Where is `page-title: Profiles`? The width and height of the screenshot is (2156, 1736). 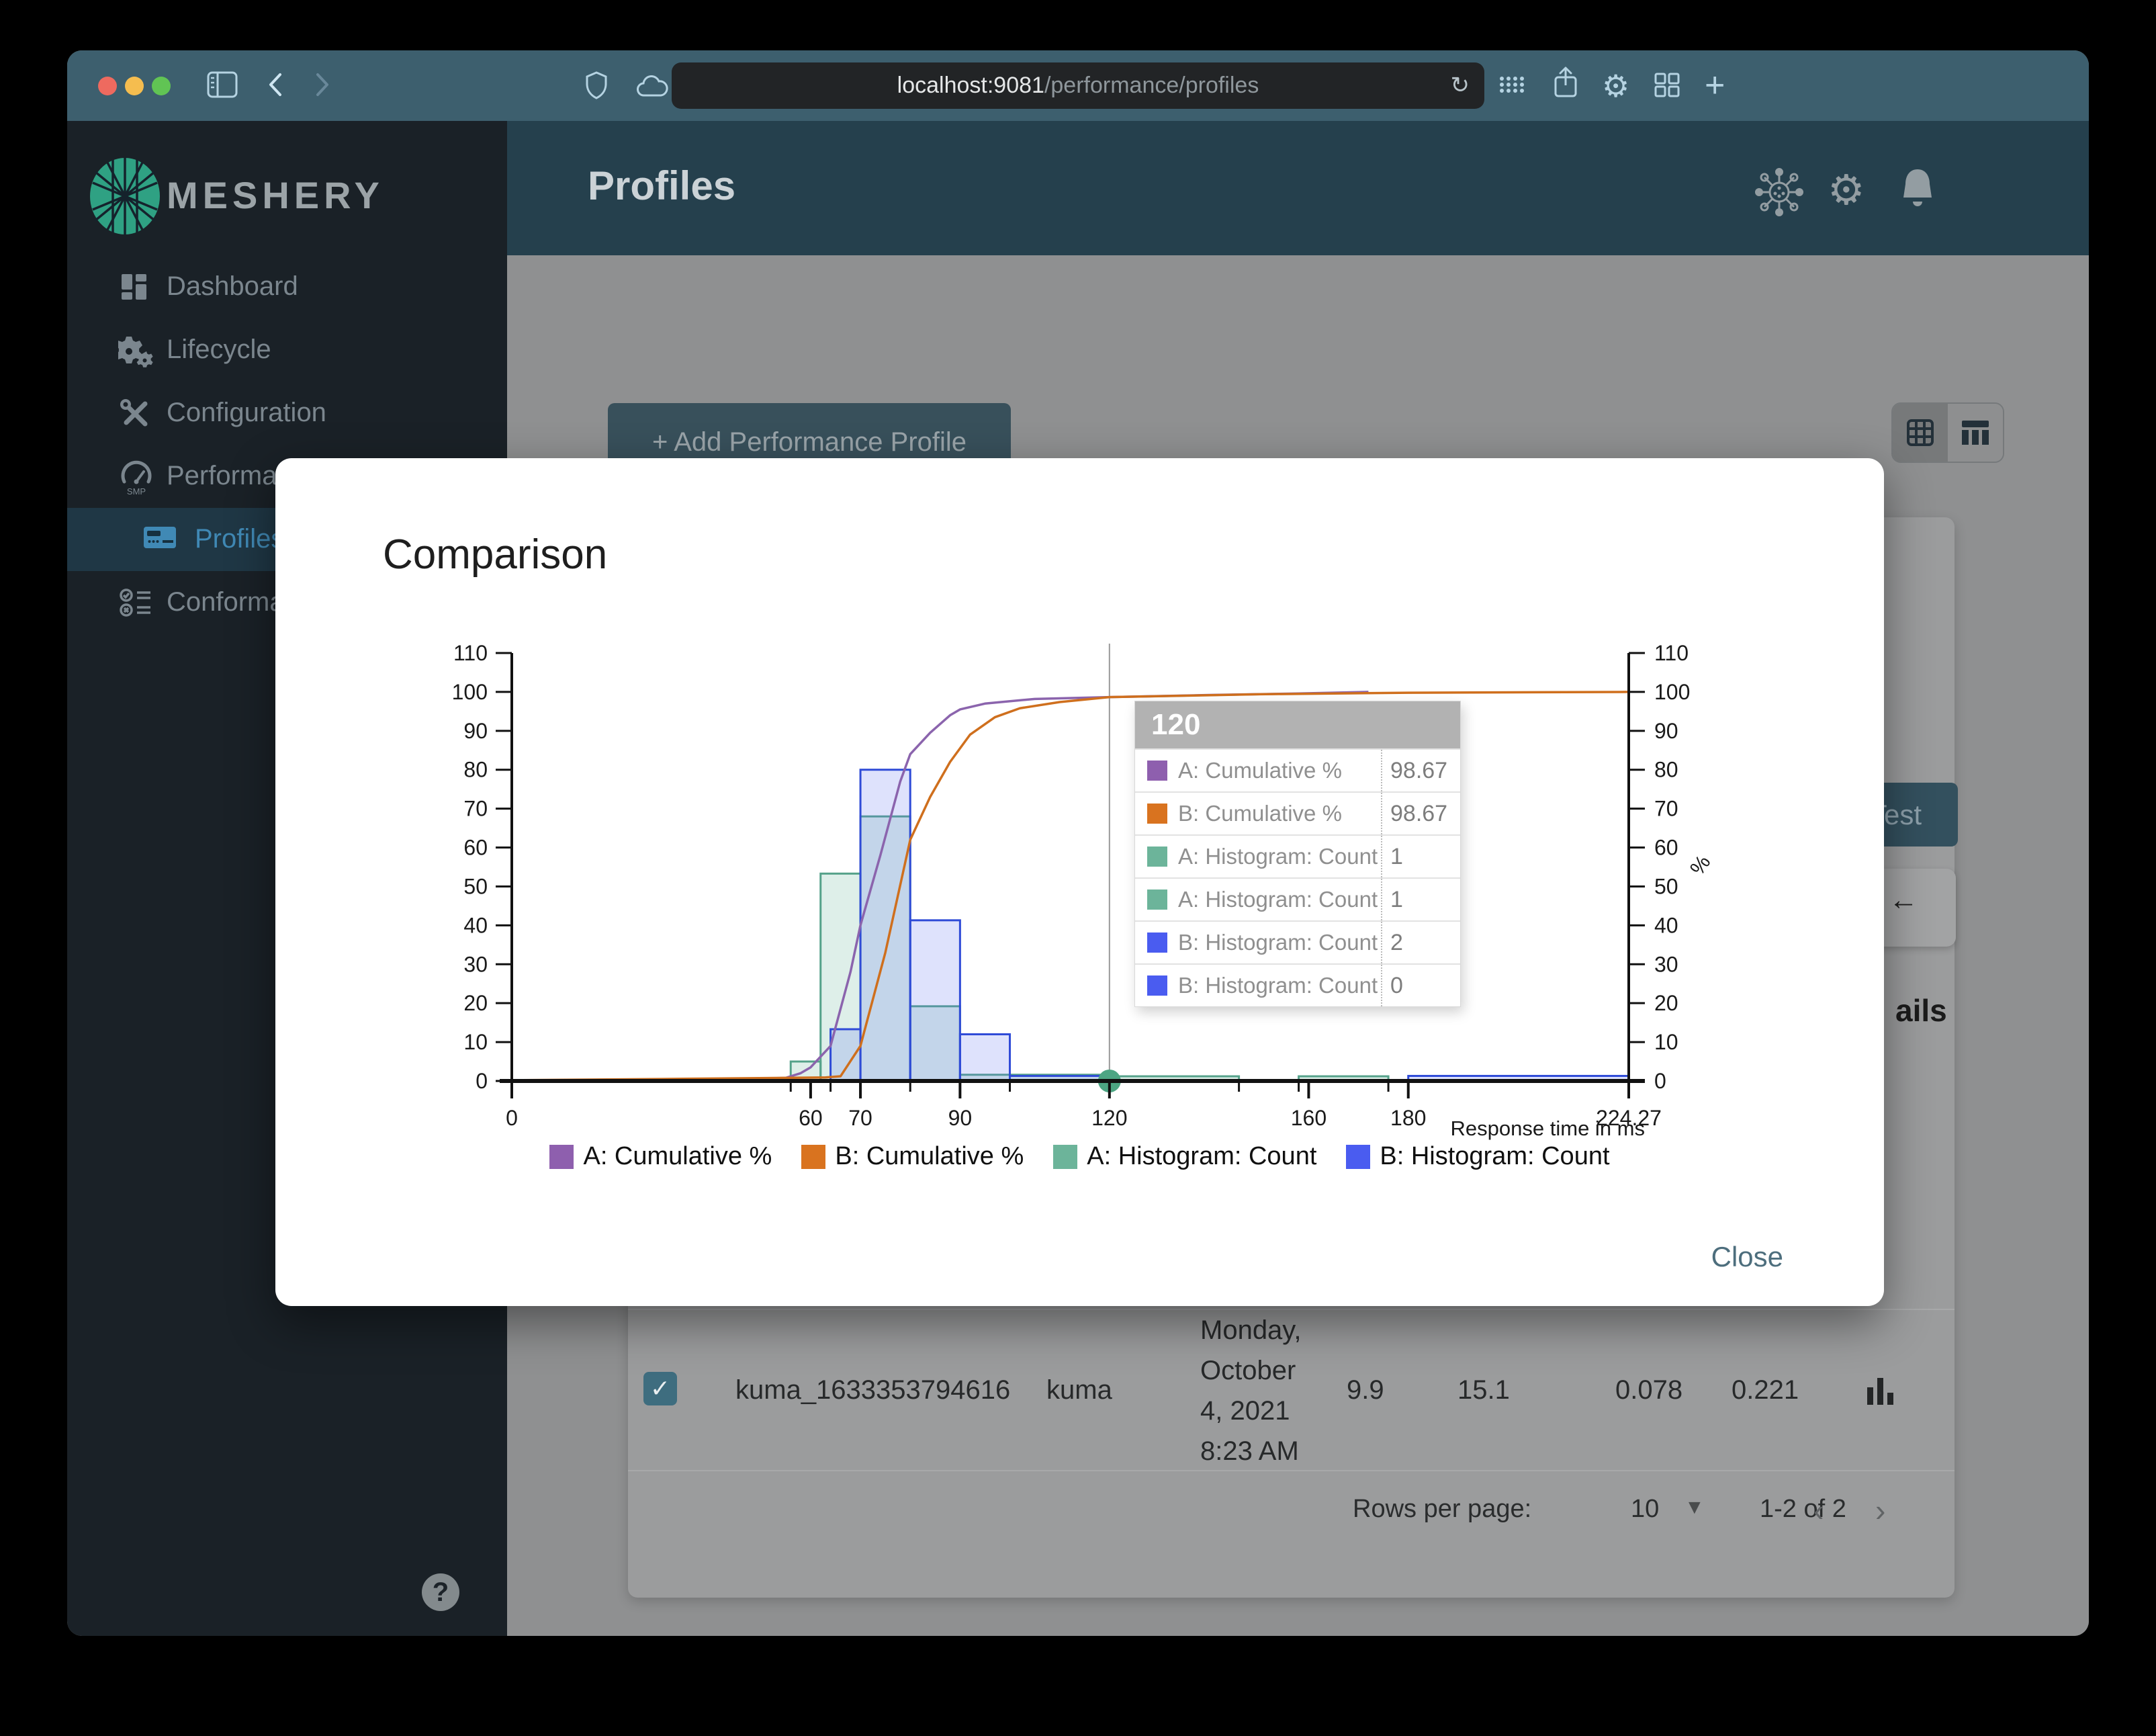 page-title: Profiles is located at coordinates (662, 185).